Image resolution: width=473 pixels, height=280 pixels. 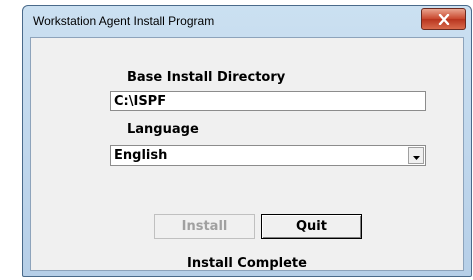 I want to click on language-label: Language, so click(x=163, y=129).